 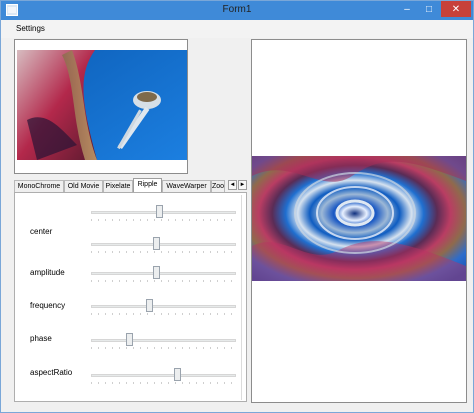 I want to click on amplitude-label: amplitude, so click(x=47, y=272).